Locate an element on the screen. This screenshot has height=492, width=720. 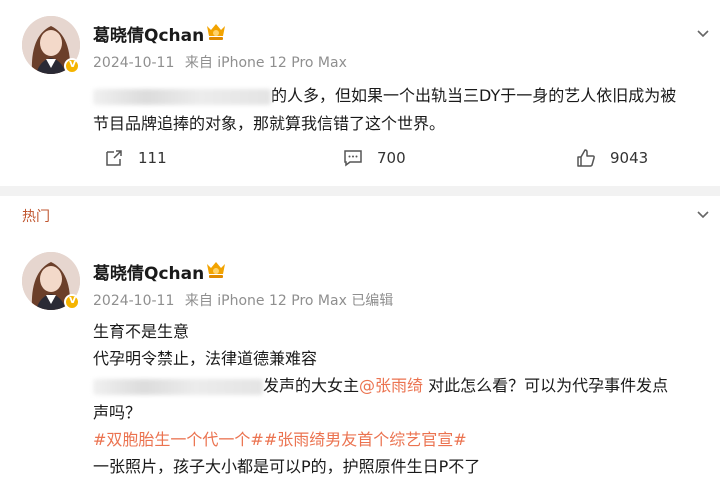
topic-link: #张雨绮男友首个综艺官宣# is located at coordinates (365, 439).